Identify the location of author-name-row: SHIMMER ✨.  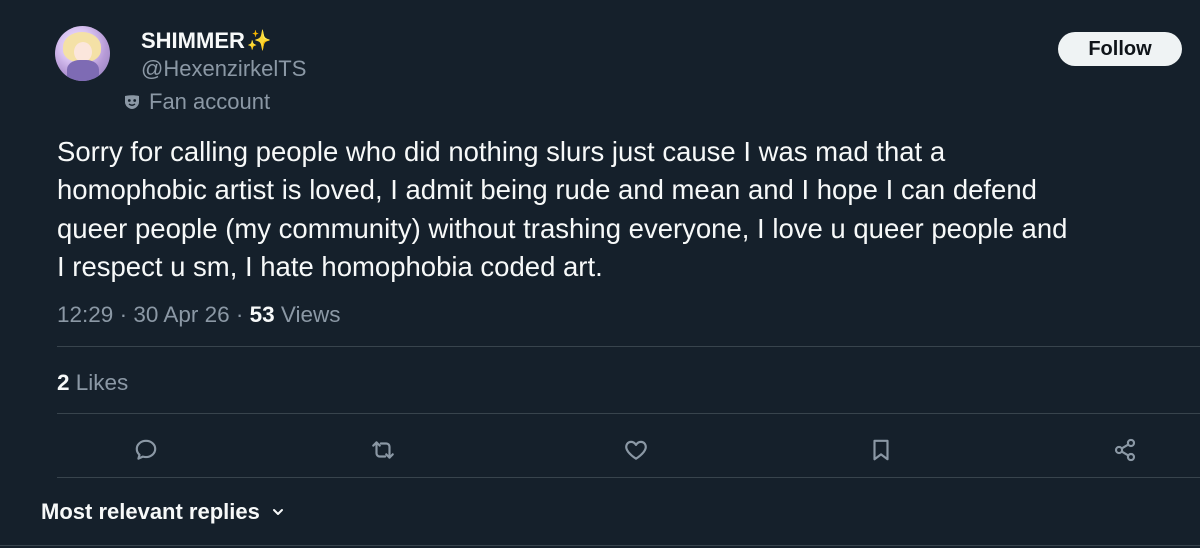
(206, 41).